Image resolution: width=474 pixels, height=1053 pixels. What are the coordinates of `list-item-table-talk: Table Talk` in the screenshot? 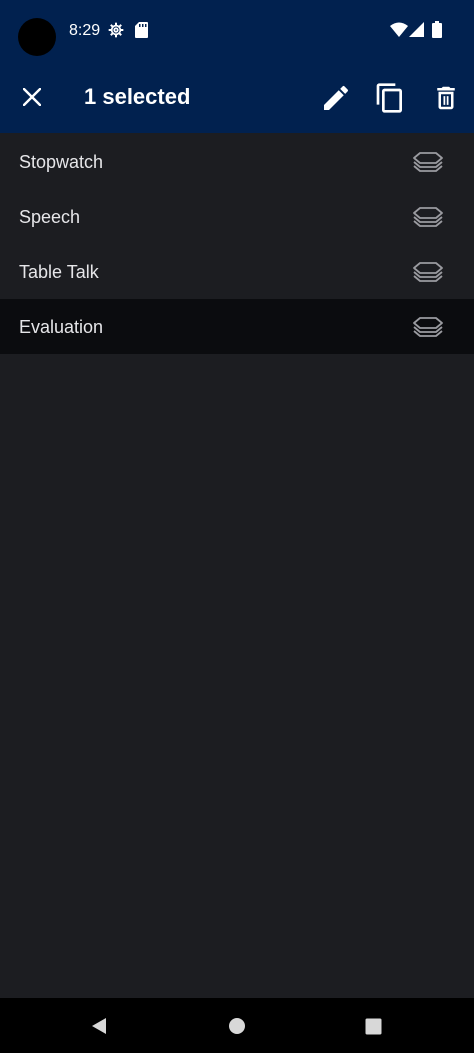 It's located at (237, 271).